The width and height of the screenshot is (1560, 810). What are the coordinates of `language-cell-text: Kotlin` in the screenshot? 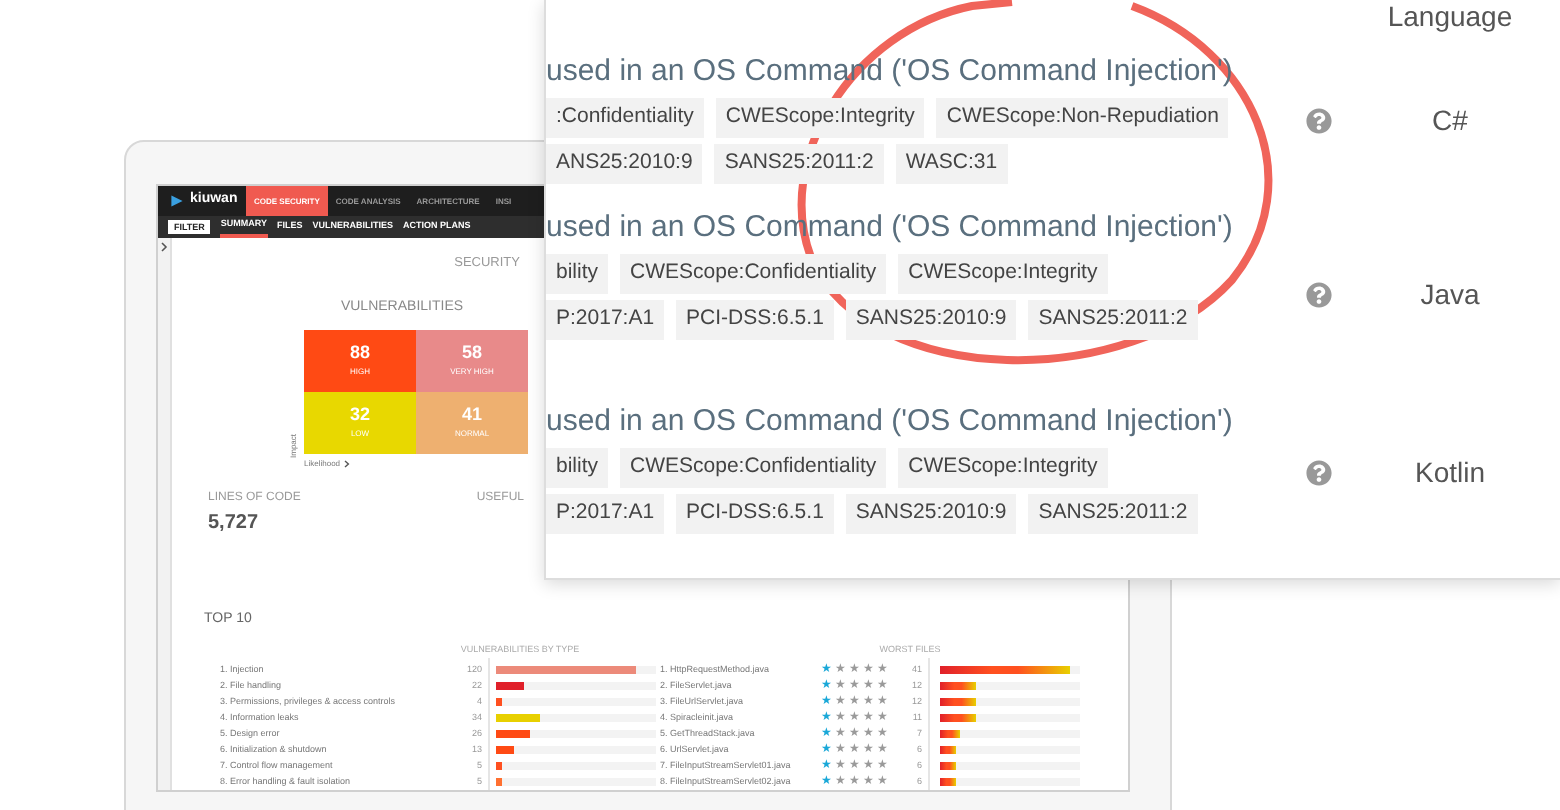 It's located at (1450, 472).